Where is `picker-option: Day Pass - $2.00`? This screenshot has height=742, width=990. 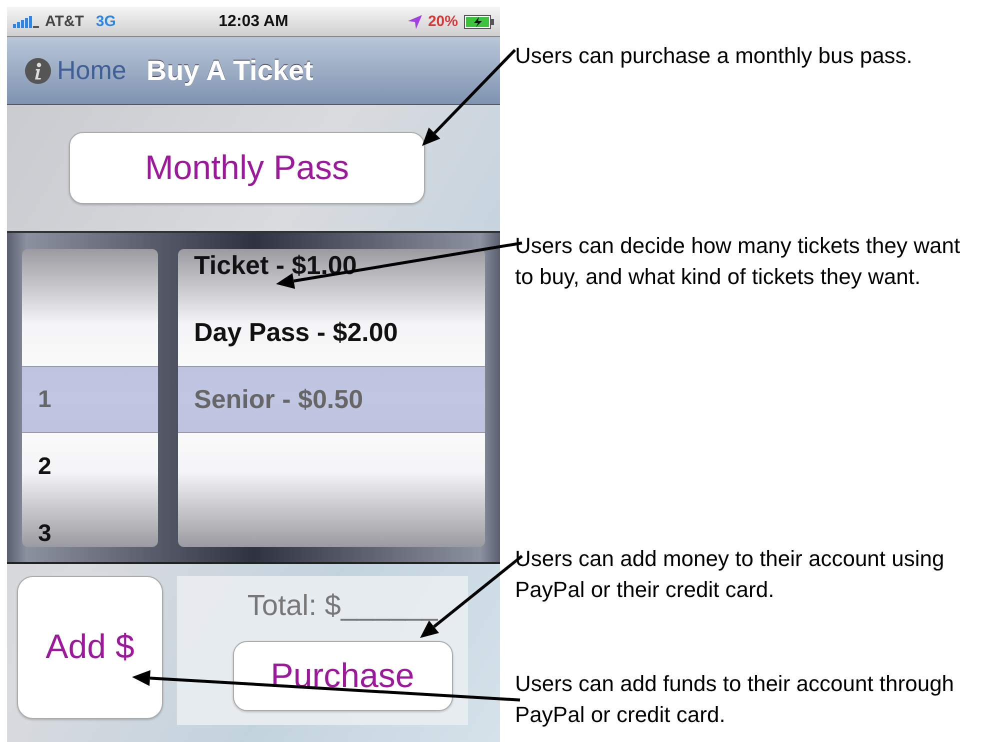 picker-option: Day Pass - $2.00 is located at coordinates (331, 332).